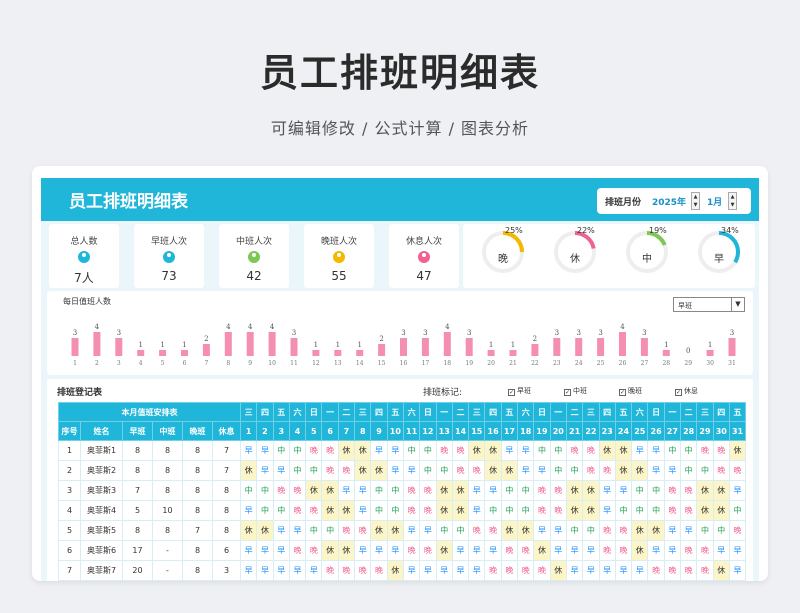  What do you see at coordinates (732, 201) in the screenshot?
I see `month-spinner: ▲ ▼` at bounding box center [732, 201].